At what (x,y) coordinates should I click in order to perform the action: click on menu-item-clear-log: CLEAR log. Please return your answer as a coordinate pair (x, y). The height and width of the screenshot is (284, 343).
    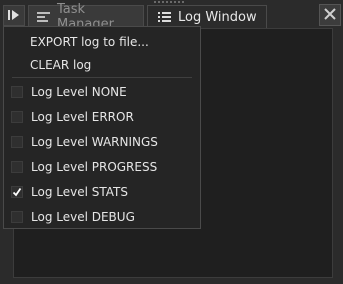
    Looking at the image, I should click on (102, 65).